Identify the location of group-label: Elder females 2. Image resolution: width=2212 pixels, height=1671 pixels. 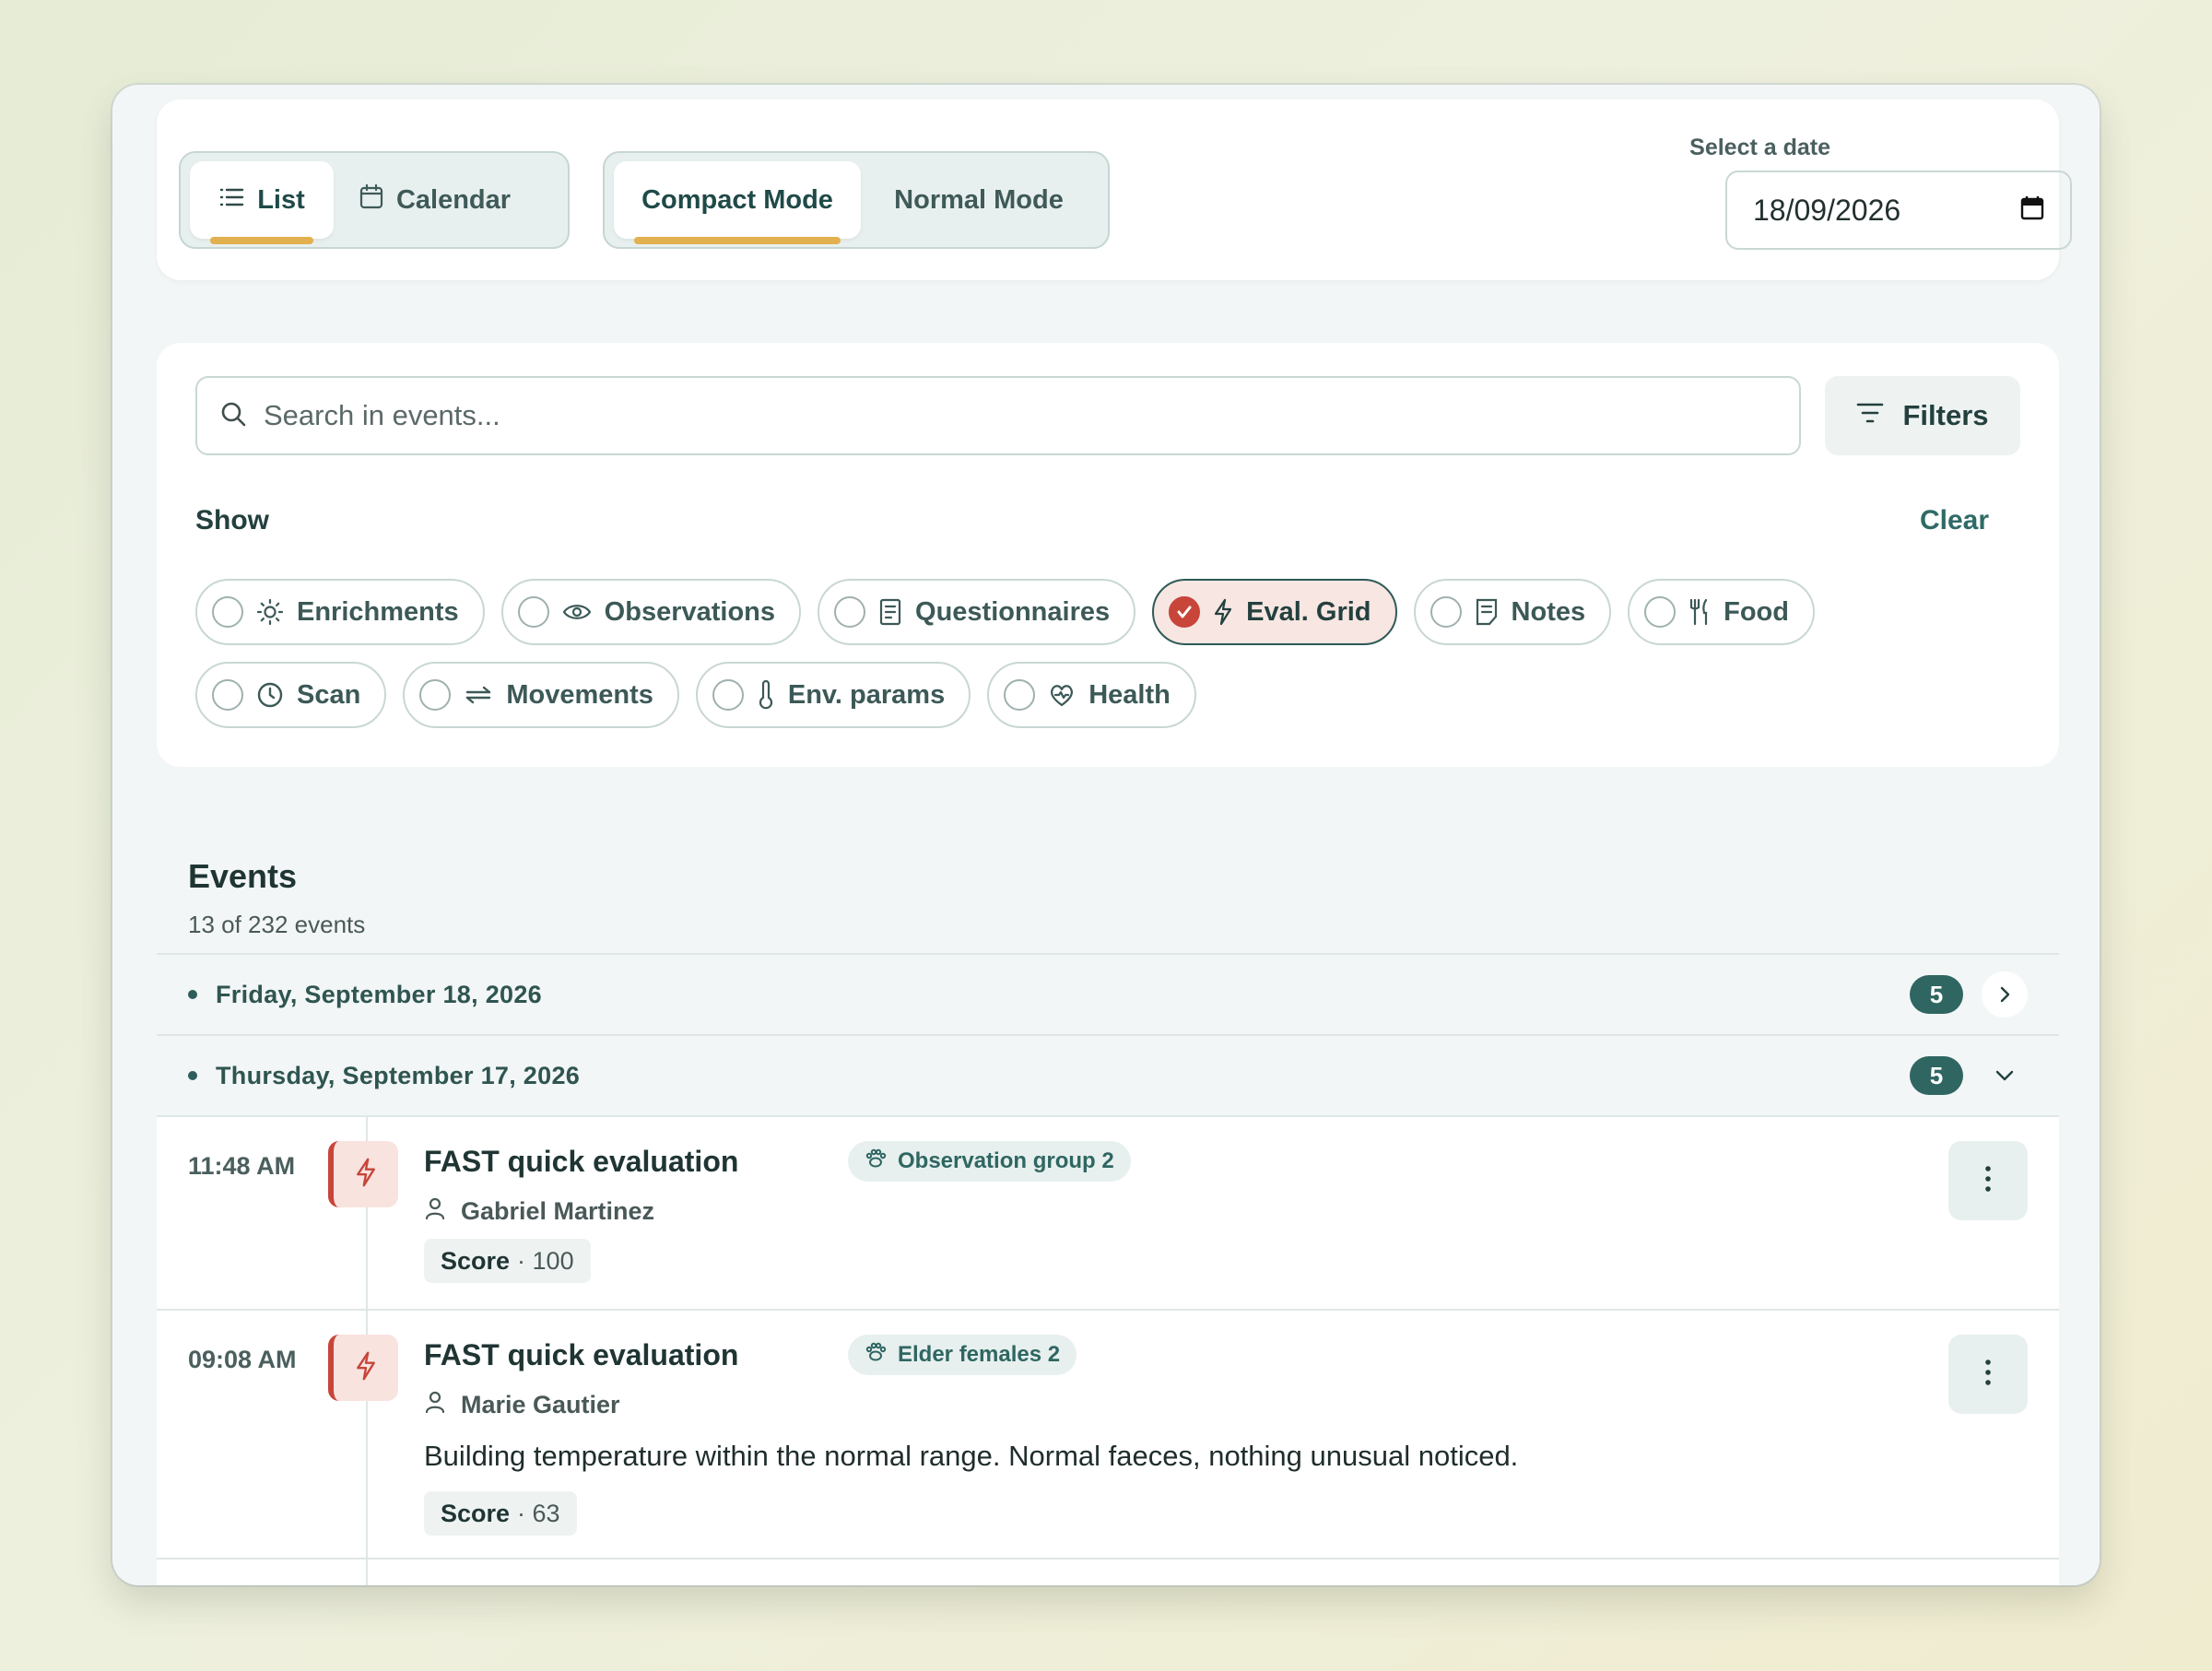
(979, 1354).